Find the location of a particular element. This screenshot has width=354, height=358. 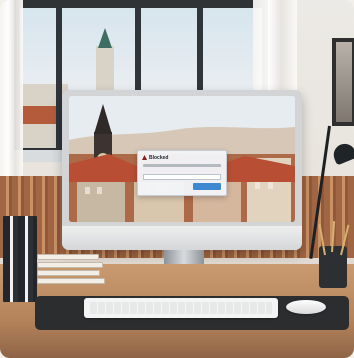

dialog-input is located at coordinates (182, 177).